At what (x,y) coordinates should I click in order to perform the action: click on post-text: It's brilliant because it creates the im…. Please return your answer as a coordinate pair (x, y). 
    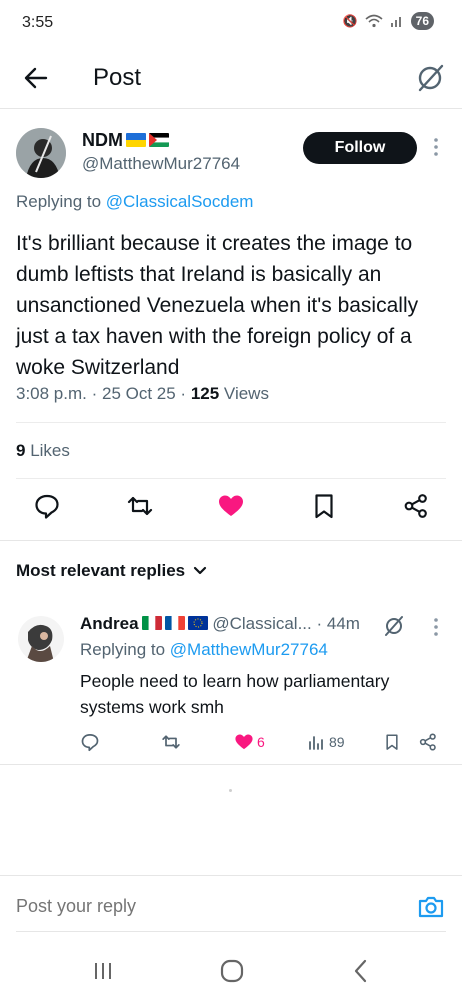
    Looking at the image, I should click on (217, 305).